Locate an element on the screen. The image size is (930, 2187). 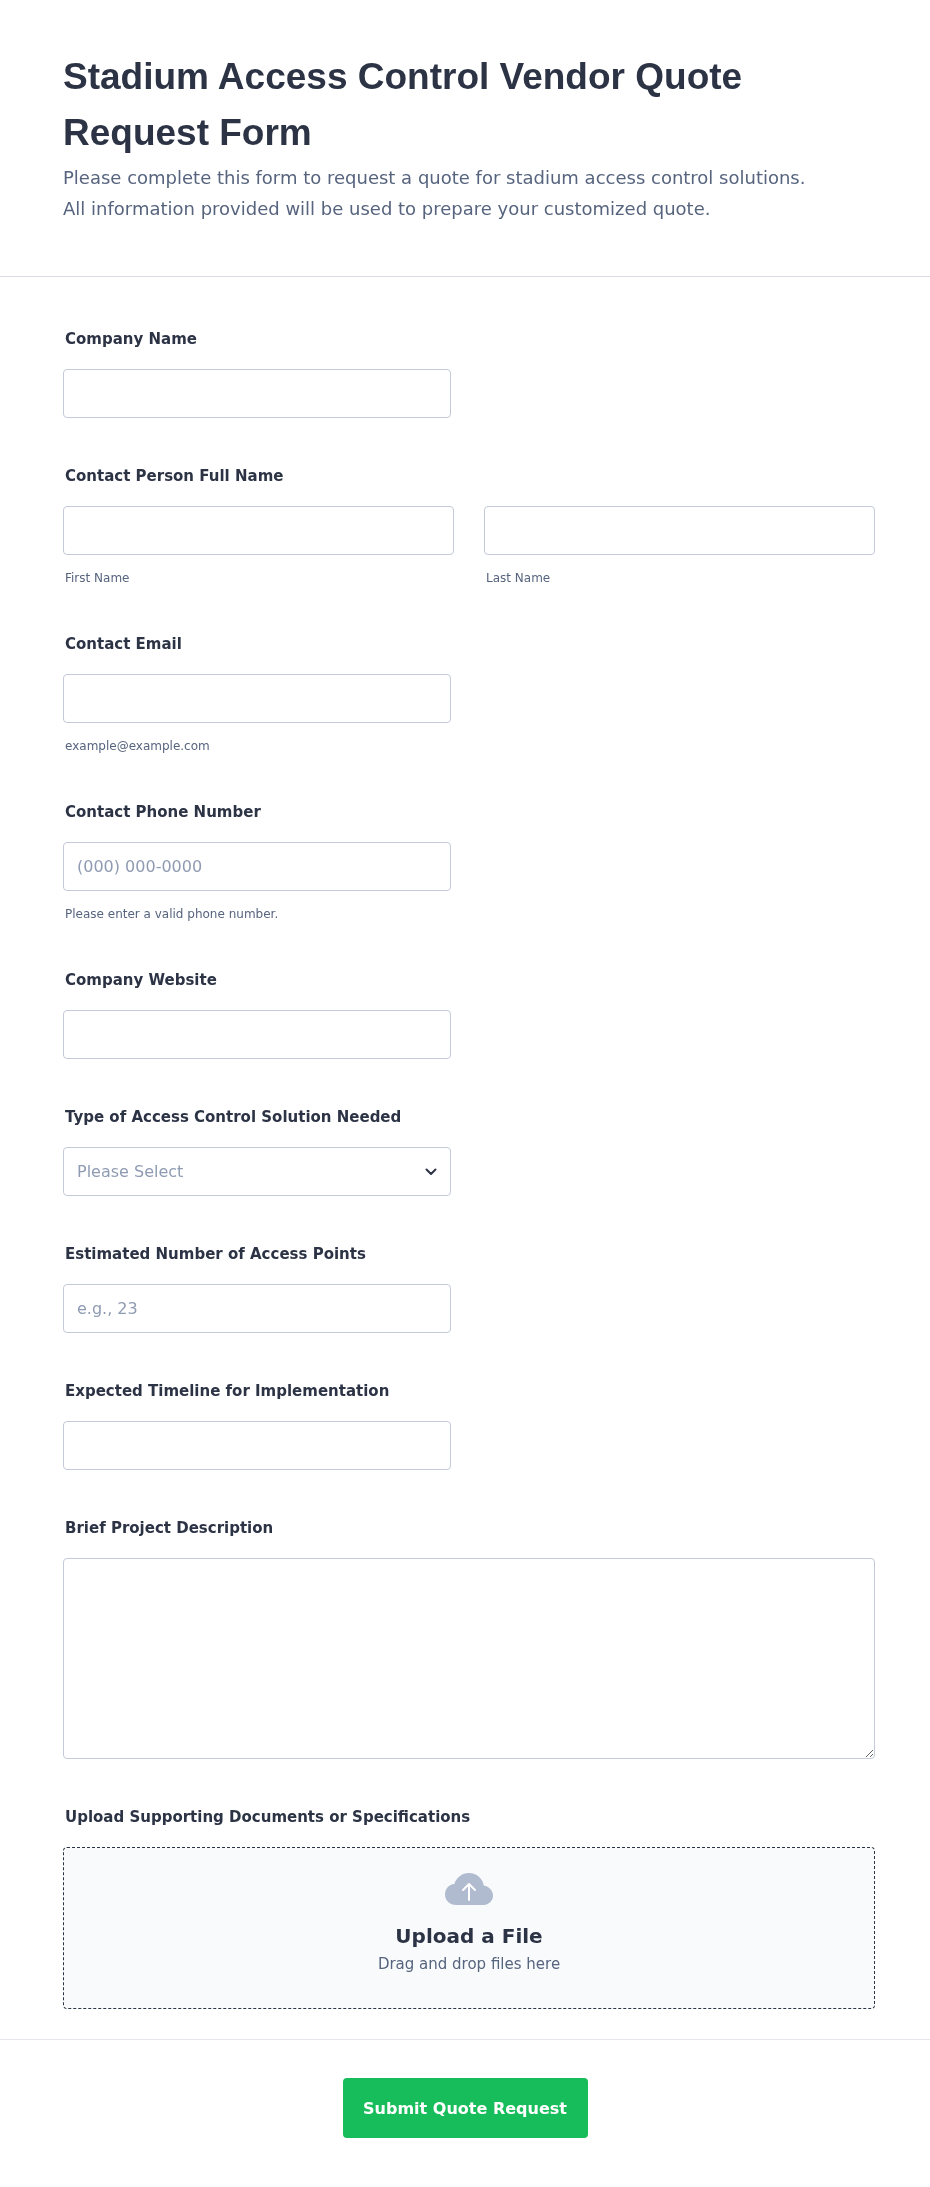
field-label: Company Name is located at coordinates (130, 339).